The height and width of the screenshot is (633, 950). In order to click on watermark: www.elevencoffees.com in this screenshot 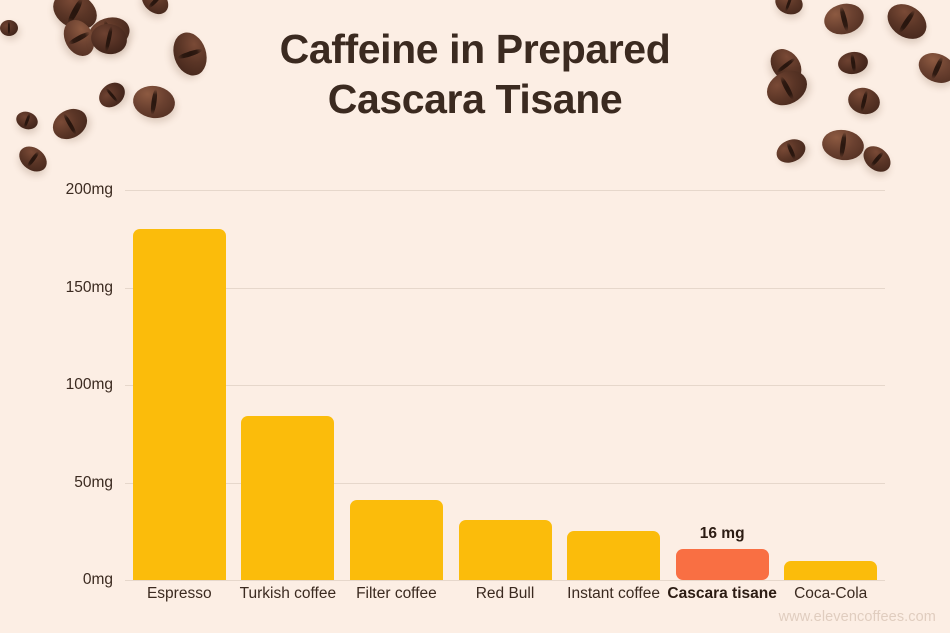, I will do `click(857, 617)`.